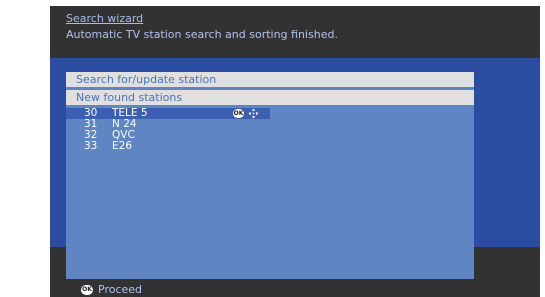 This screenshot has height=297, width=545. I want to click on proceed-button: OK Proceed, so click(111, 289).